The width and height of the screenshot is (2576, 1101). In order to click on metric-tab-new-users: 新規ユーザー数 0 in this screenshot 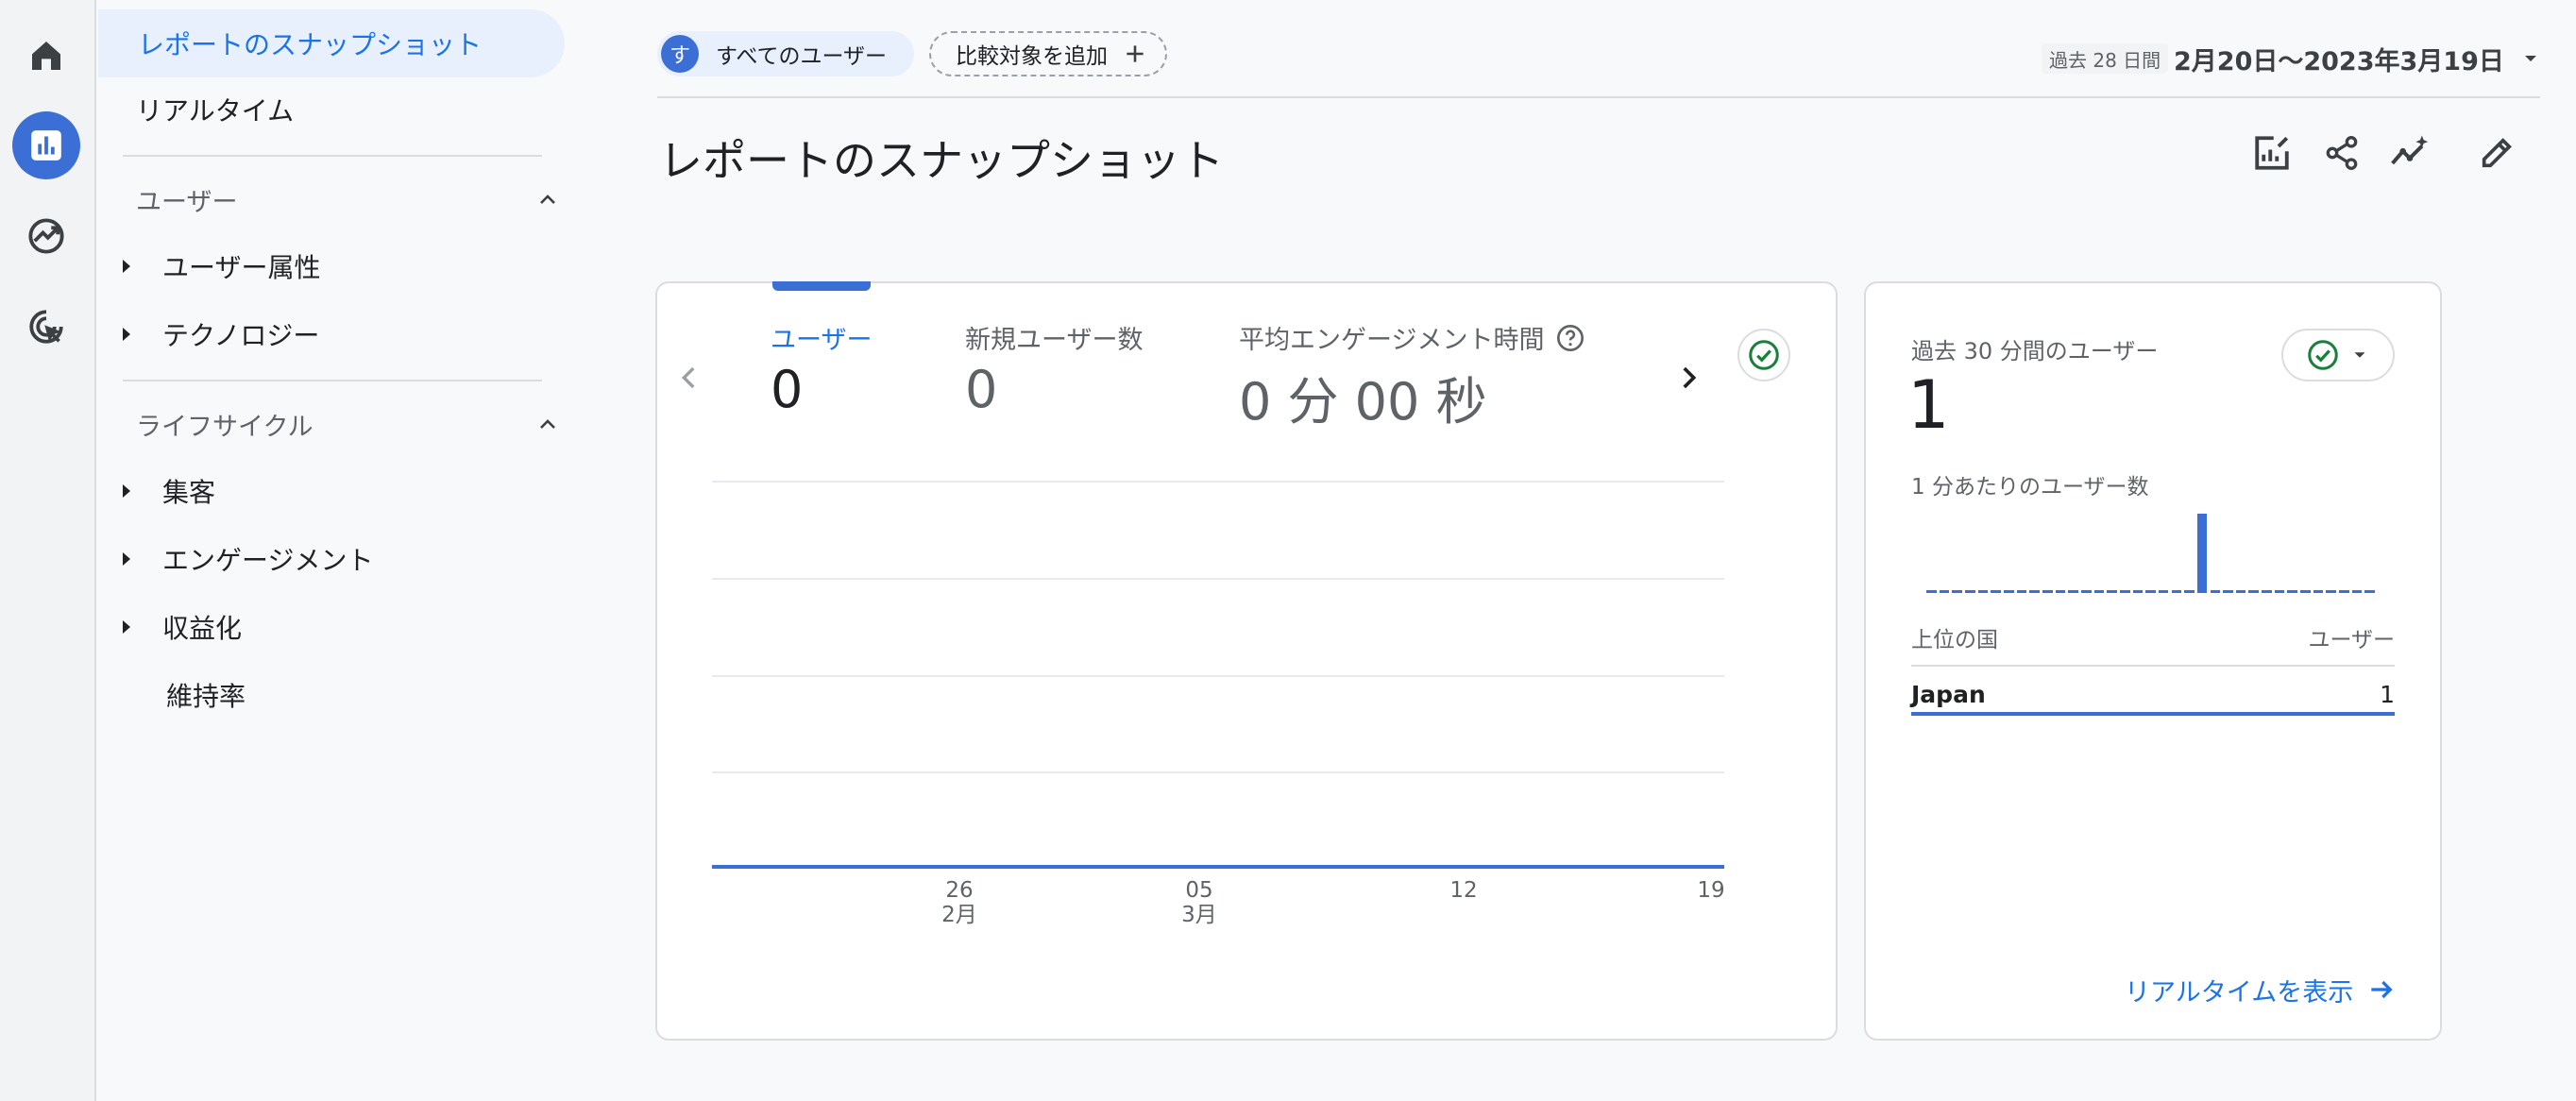, I will do `click(1054, 369)`.